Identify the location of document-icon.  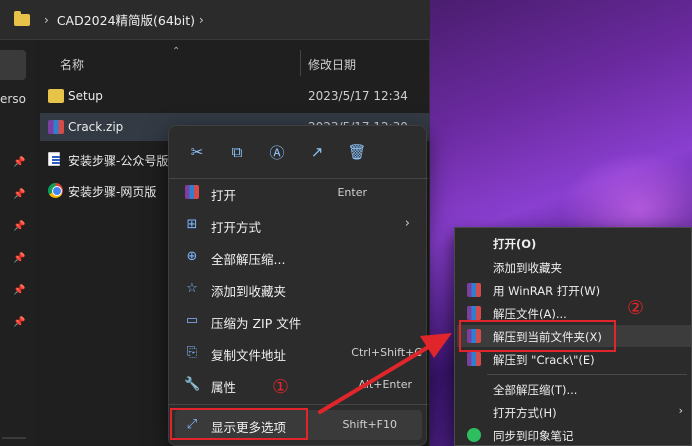
(54, 159).